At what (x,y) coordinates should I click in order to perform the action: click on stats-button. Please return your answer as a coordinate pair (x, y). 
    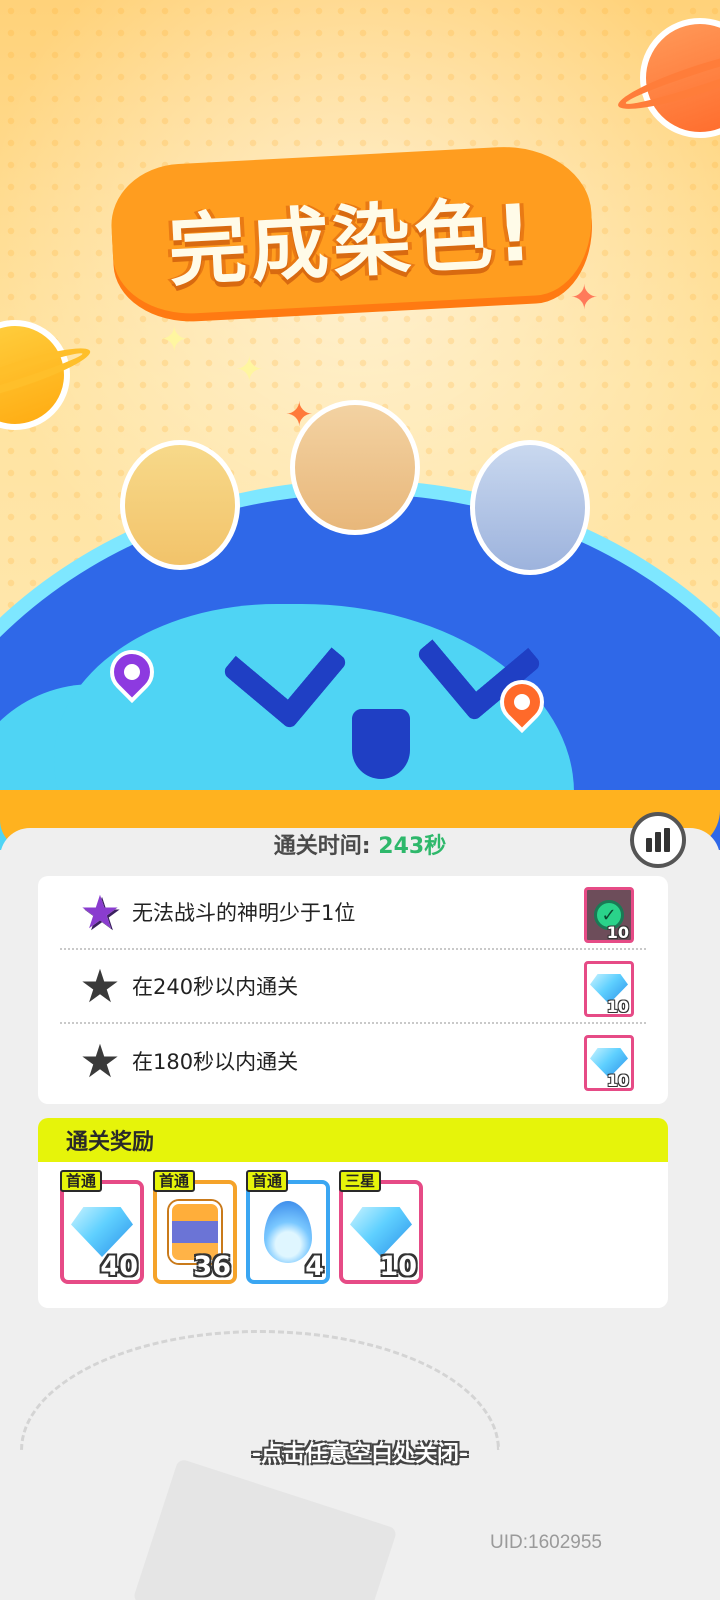
    Looking at the image, I should click on (658, 840).